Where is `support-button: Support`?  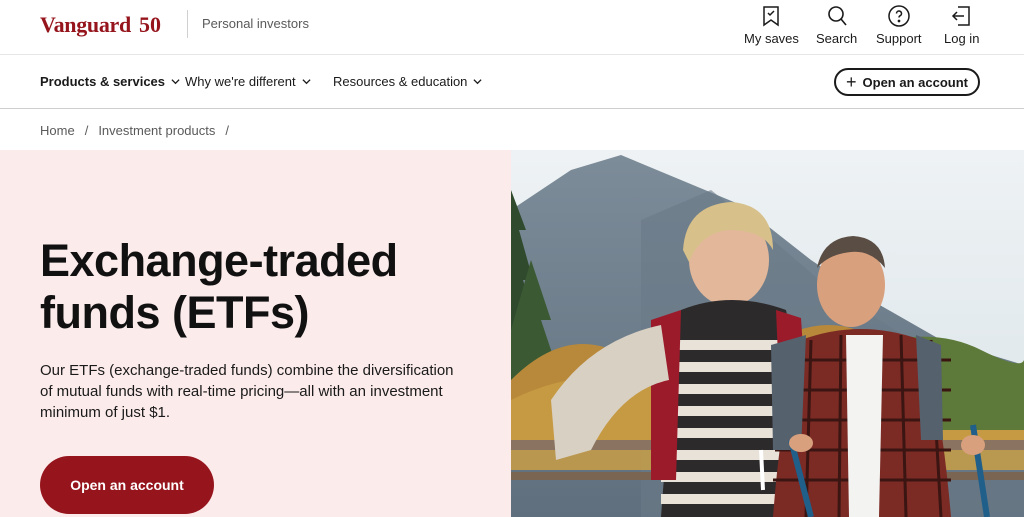 support-button: Support is located at coordinates (899, 25).